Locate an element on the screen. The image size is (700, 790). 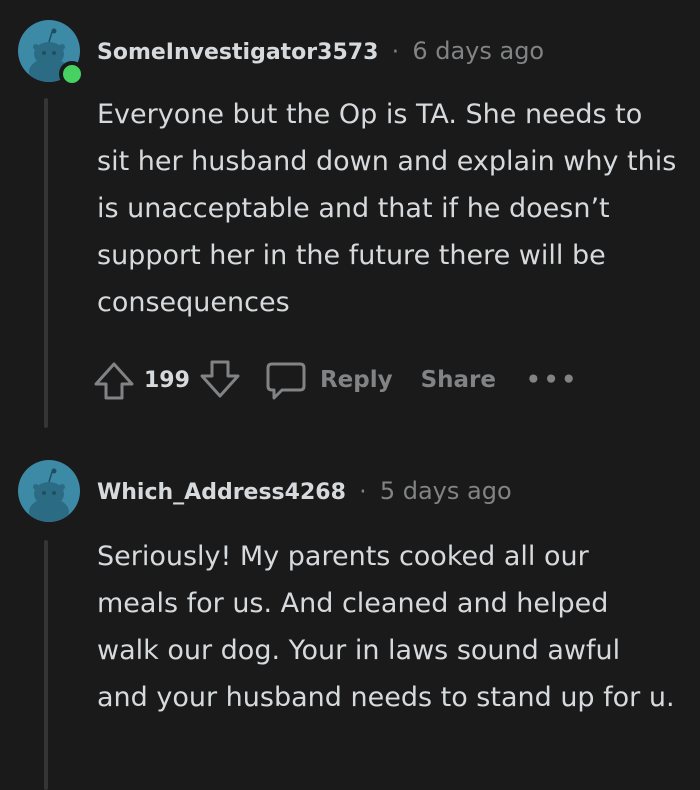
comment-timestamp: 6 days ago is located at coordinates (478, 51).